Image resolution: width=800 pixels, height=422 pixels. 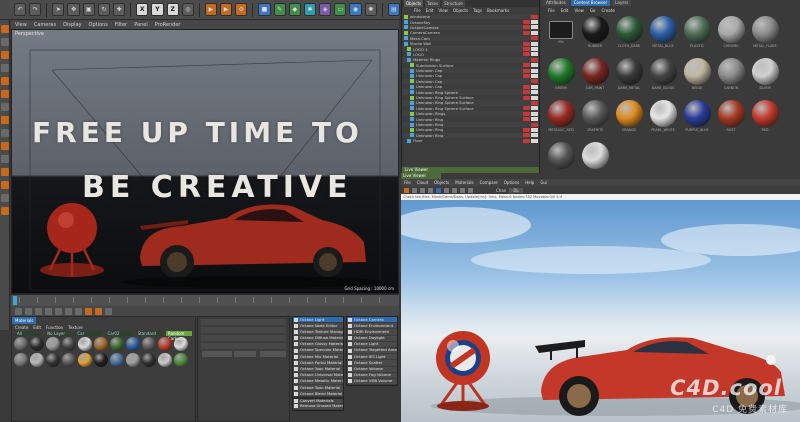 I want to click on lv-menu-options: Options, so click(x=511, y=182).